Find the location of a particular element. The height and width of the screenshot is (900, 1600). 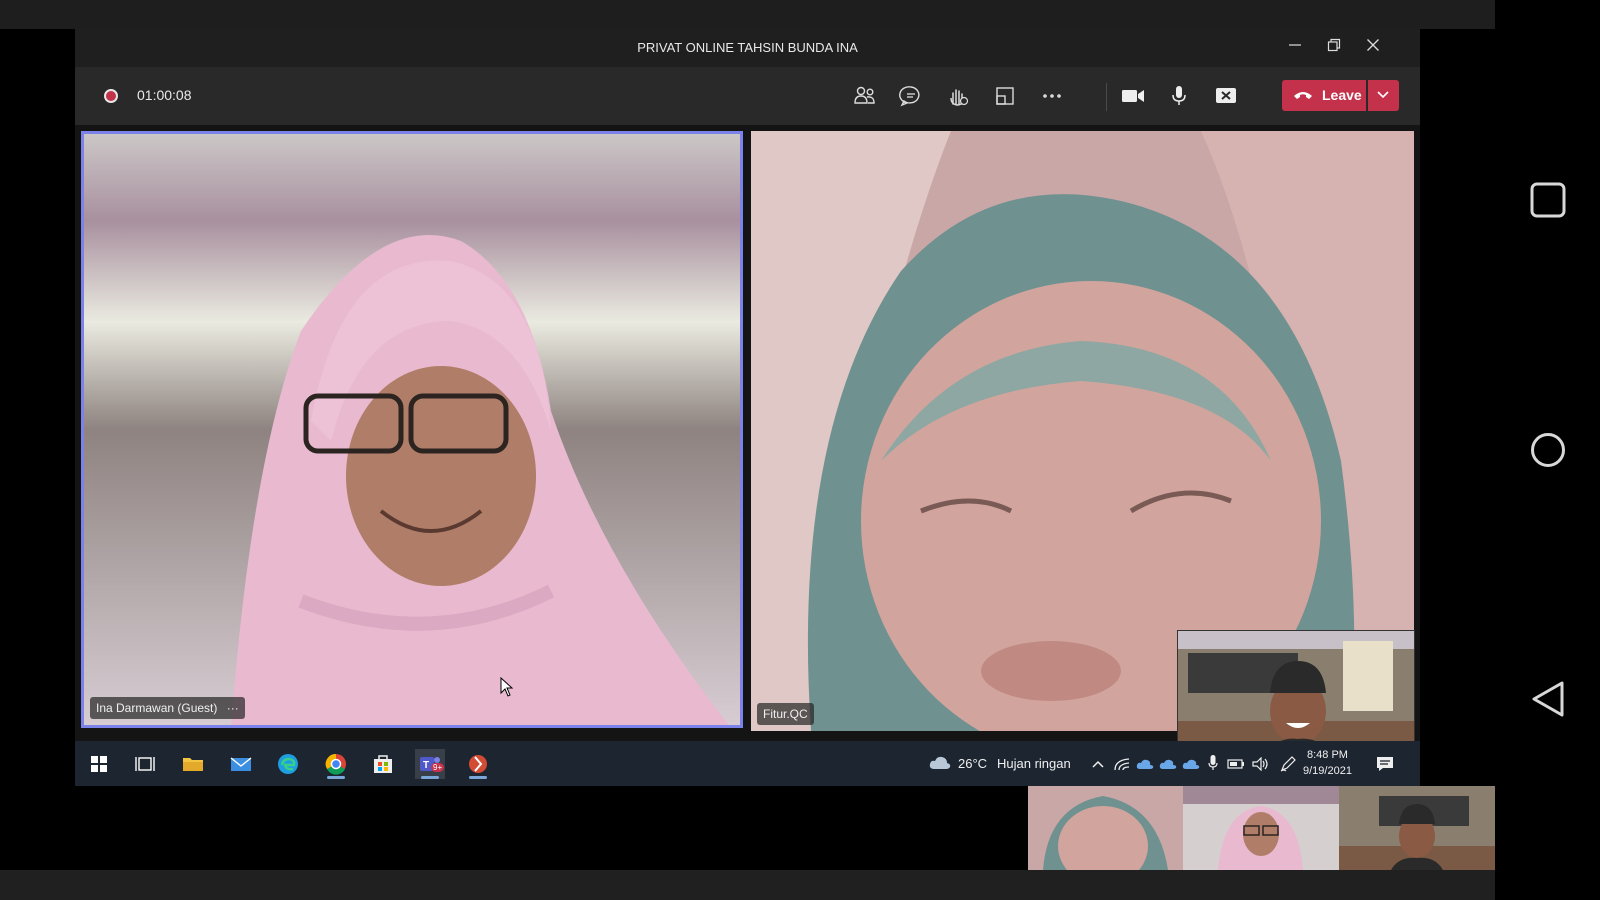

video-camera-icon is located at coordinates (1133, 96).